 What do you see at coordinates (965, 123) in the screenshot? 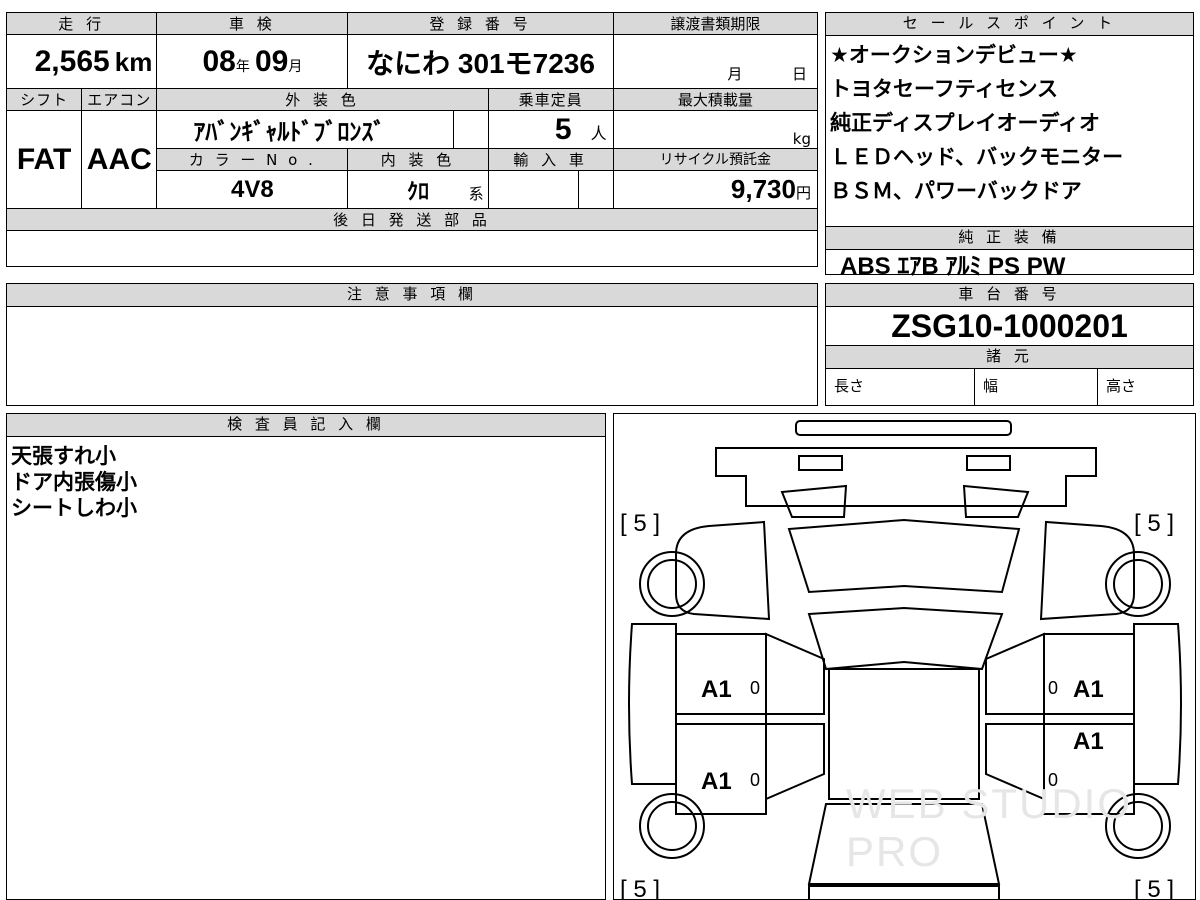
I see `sales-point-line: 純正ディスプレイオーディオ` at bounding box center [965, 123].